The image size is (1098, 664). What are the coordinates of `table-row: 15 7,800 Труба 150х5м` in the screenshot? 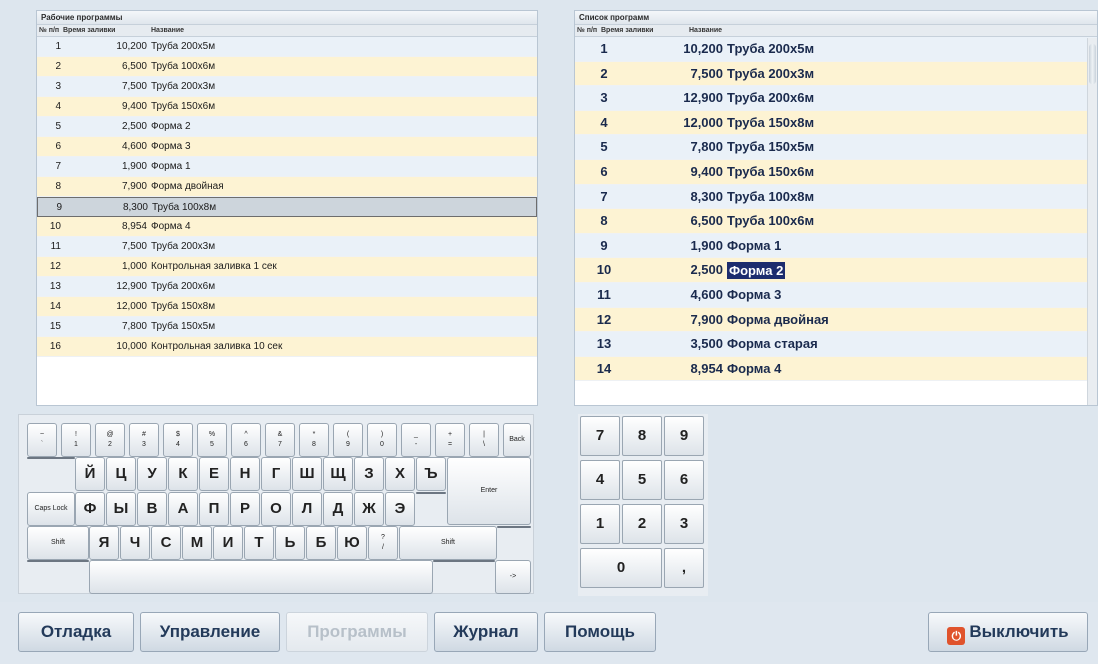 It's located at (287, 327).